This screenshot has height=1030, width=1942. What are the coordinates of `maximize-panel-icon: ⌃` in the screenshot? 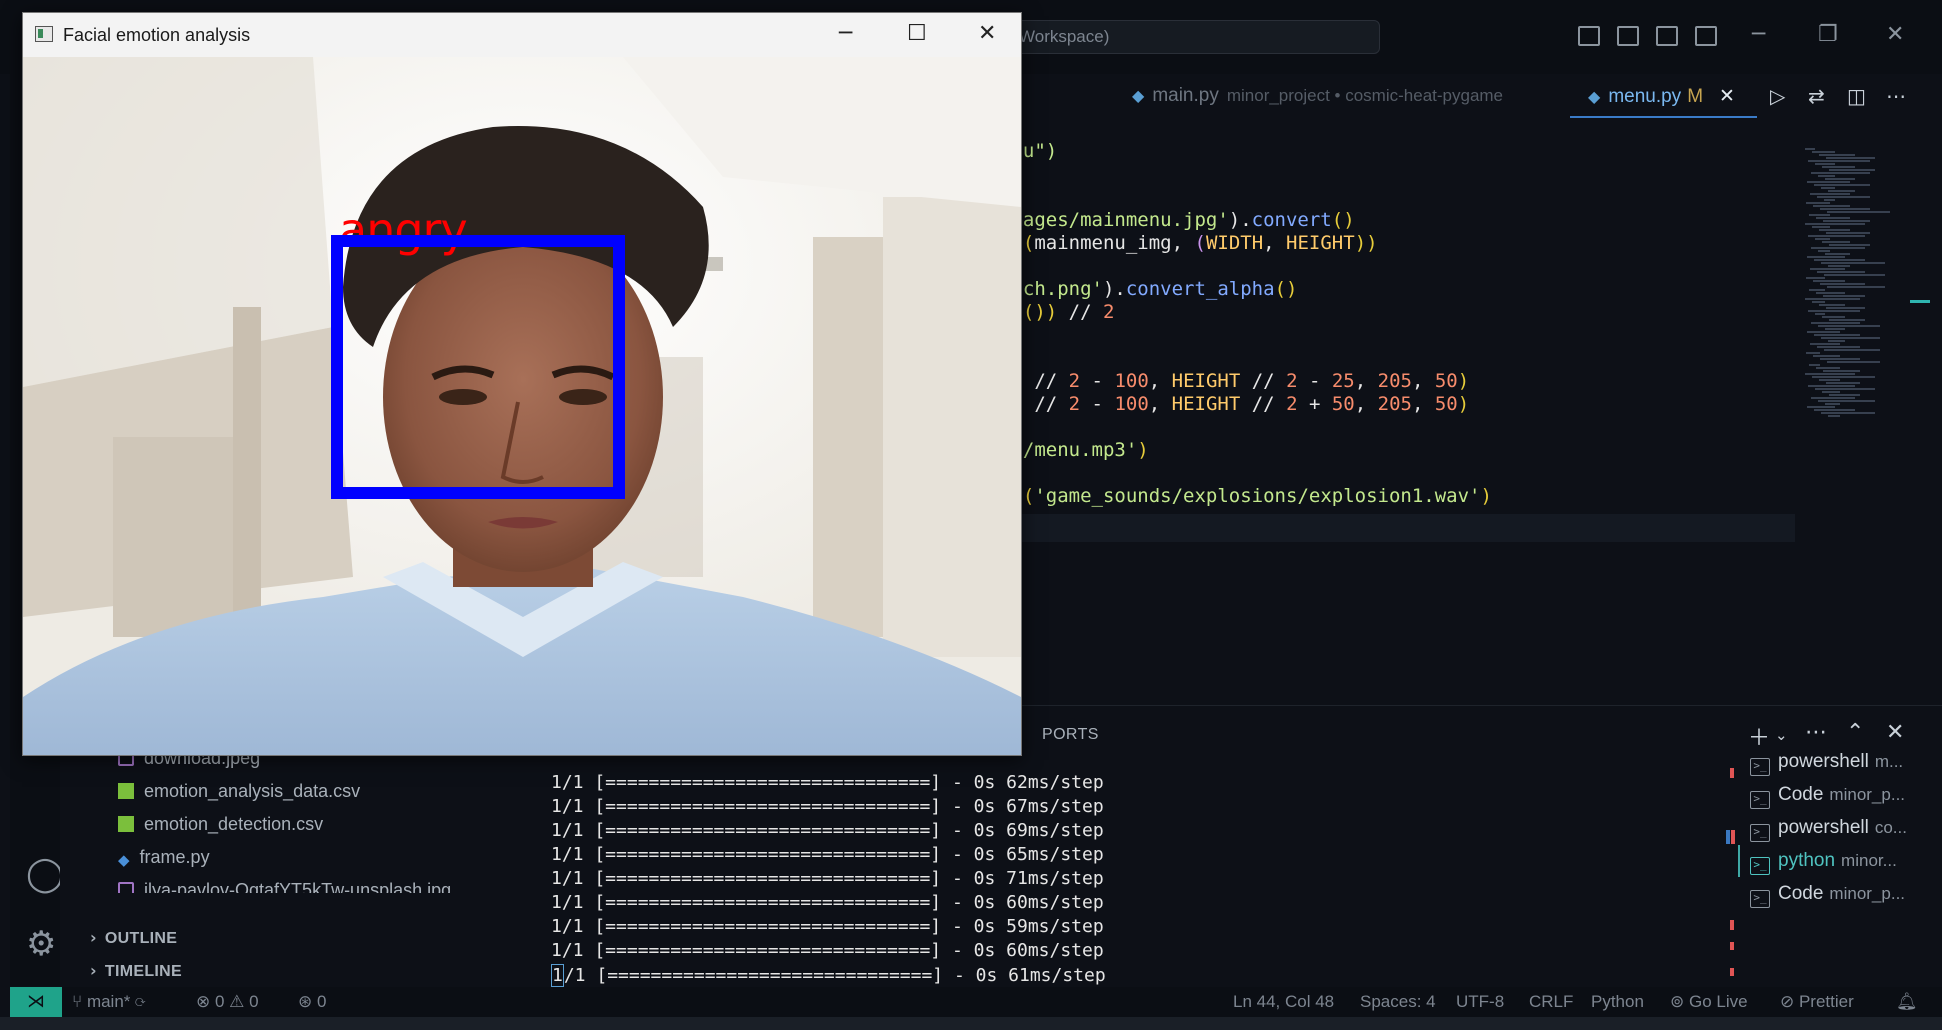 It's located at (1855, 732).